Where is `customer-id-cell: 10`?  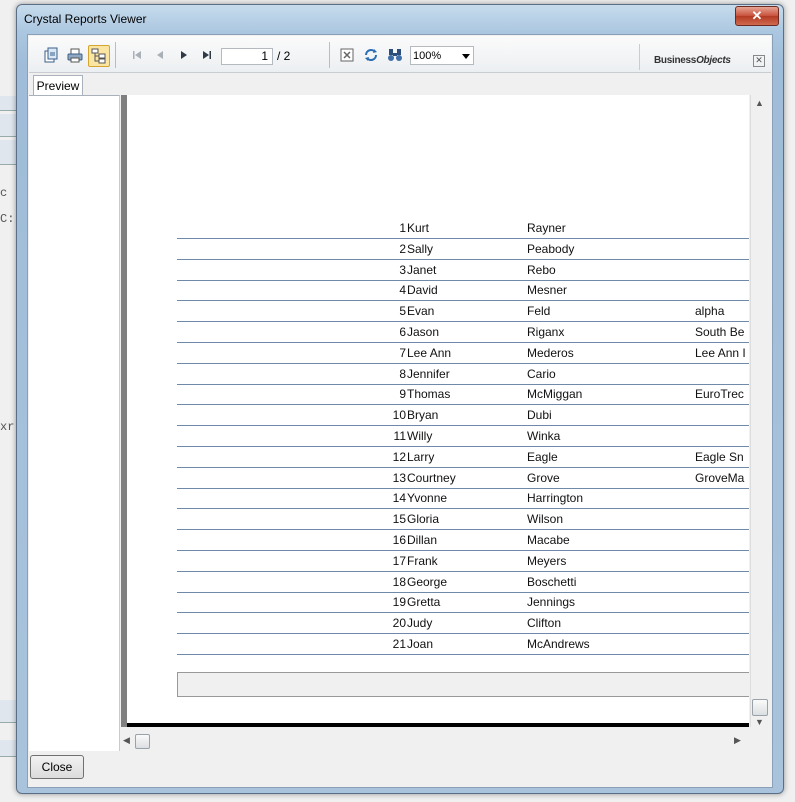 customer-id-cell: 10 is located at coordinates (399, 415).